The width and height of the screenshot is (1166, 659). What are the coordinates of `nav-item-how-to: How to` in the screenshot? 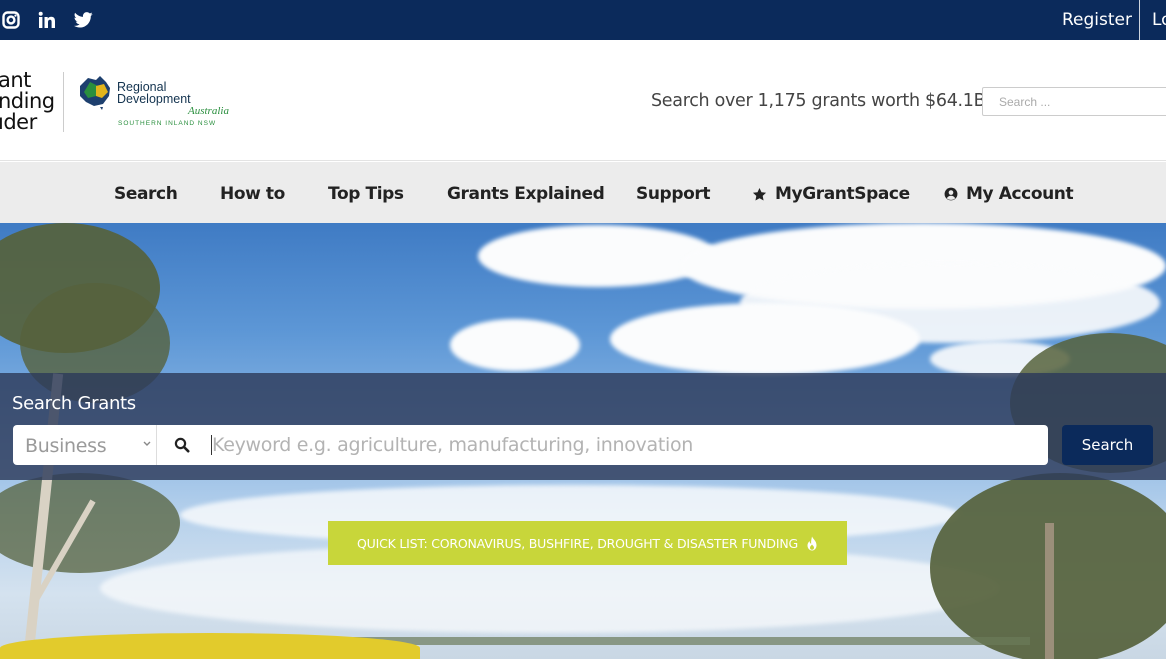 It's located at (252, 194).